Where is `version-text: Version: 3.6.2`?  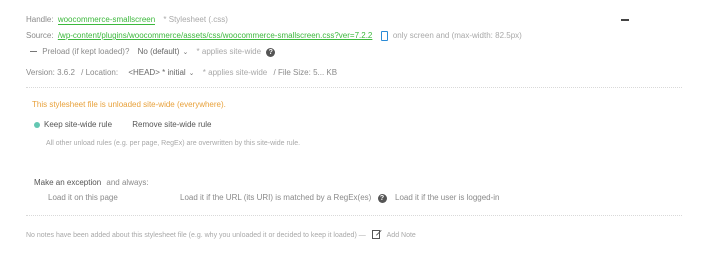
version-text: Version: 3.6.2 is located at coordinates (50, 72).